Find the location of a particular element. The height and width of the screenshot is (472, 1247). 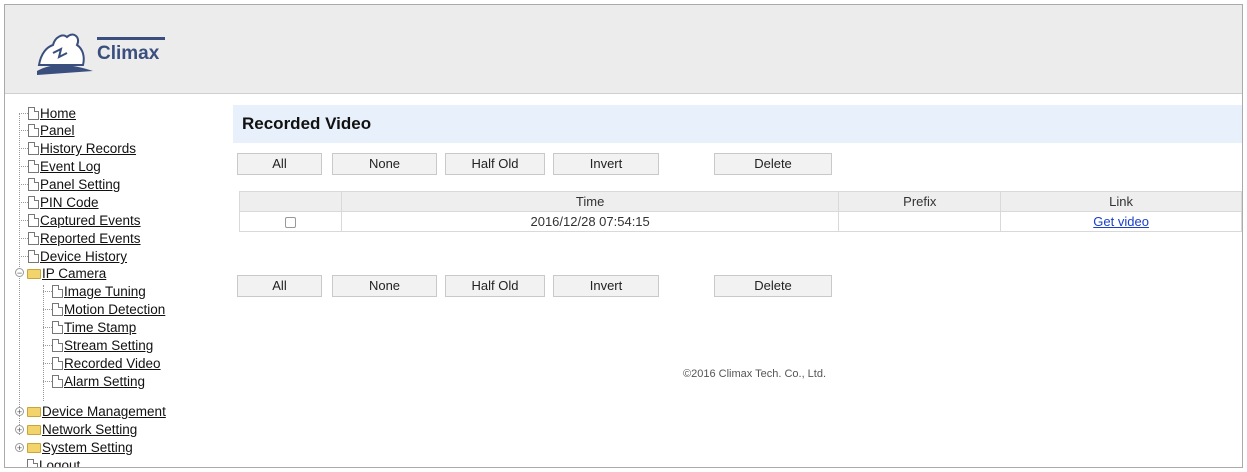

sidebar-link-history-records: History Records is located at coordinates (88, 148).